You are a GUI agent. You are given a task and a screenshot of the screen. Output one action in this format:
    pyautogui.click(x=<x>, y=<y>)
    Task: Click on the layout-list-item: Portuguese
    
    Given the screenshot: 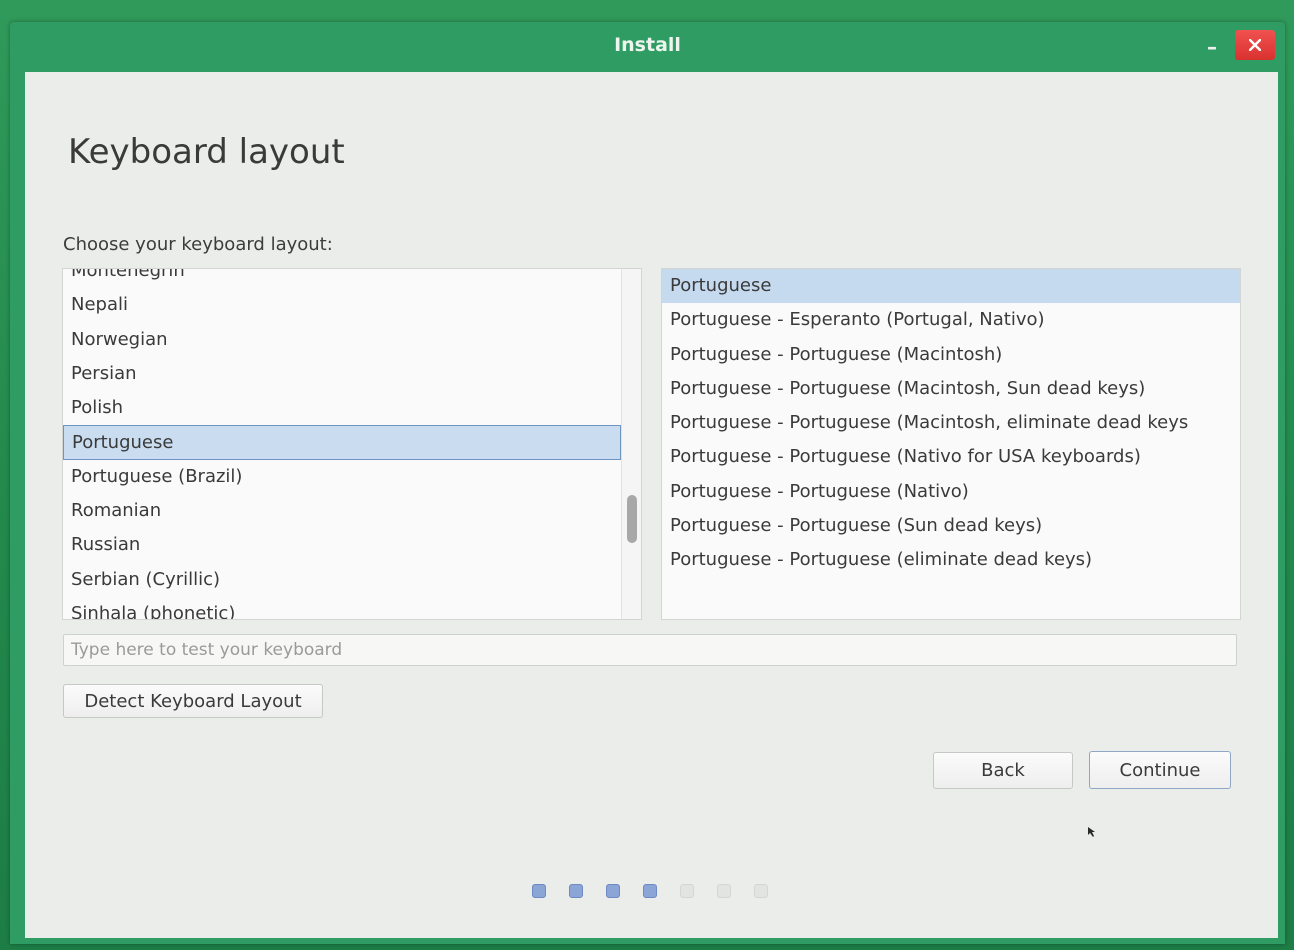 What is the action you would take?
    pyautogui.click(x=342, y=442)
    